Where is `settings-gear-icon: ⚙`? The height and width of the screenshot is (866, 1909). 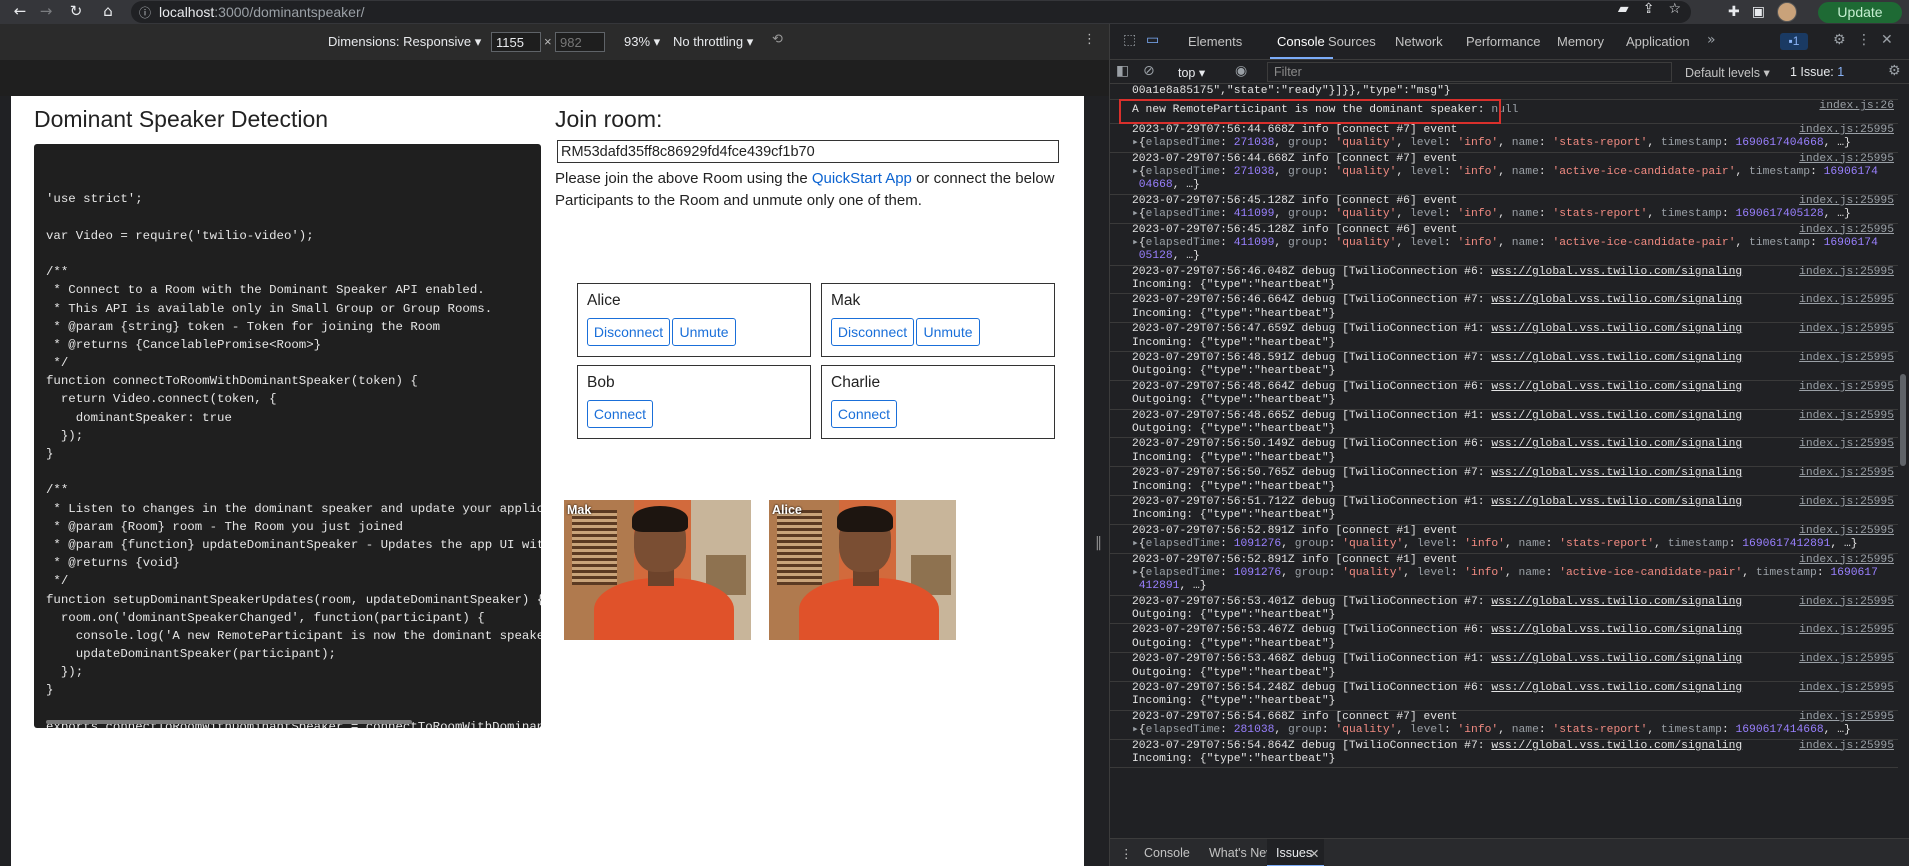
settings-gear-icon: ⚙ is located at coordinates (1839, 40).